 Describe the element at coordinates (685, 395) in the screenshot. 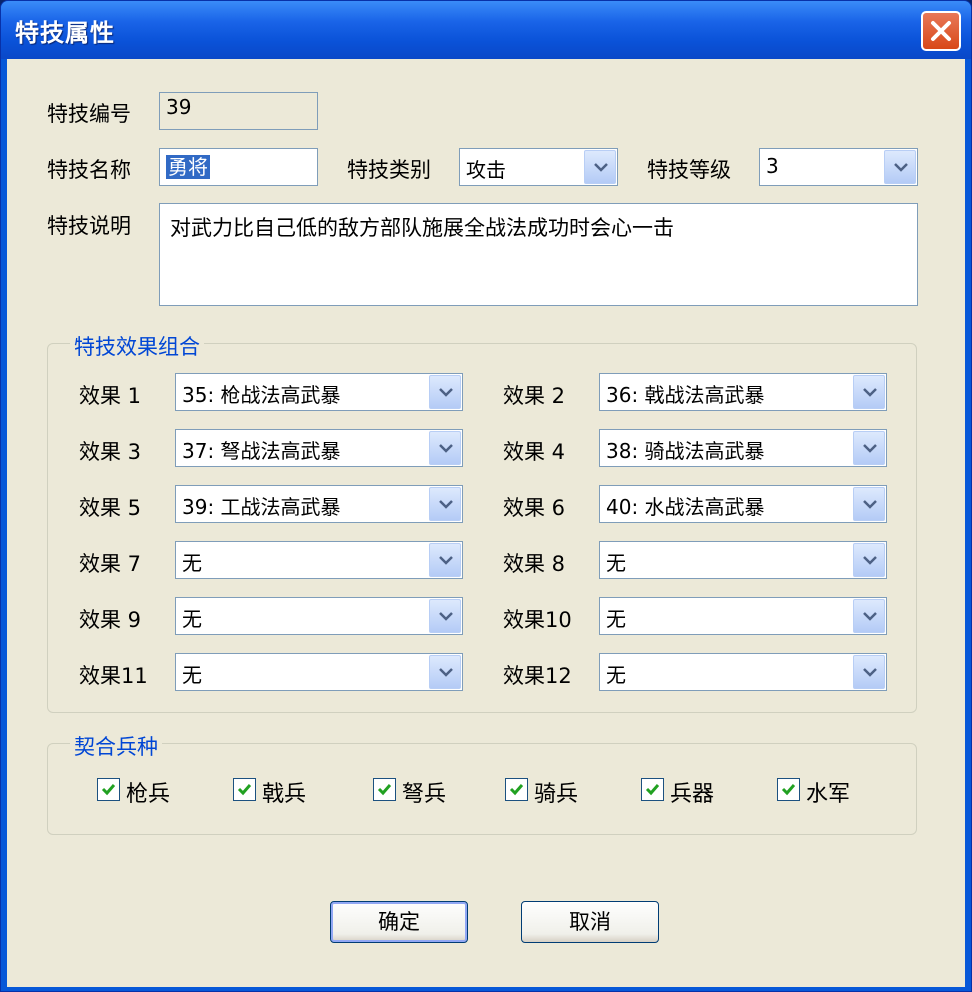

I see `effect-2-value: 36: 戟战法高武暴` at that location.